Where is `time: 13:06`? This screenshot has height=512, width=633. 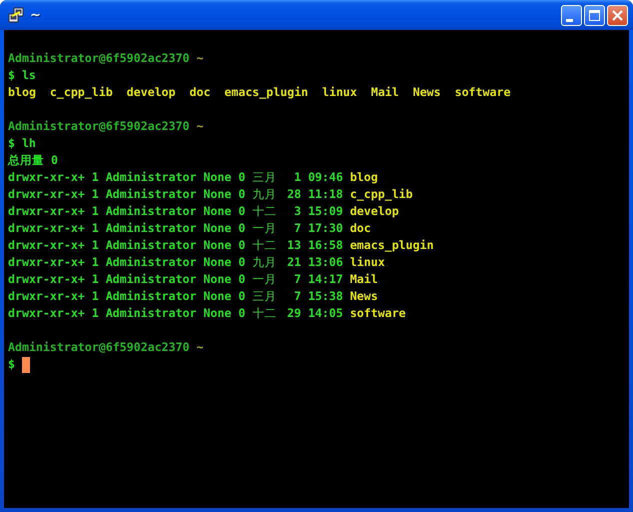
time: 13:06 is located at coordinates (325, 262).